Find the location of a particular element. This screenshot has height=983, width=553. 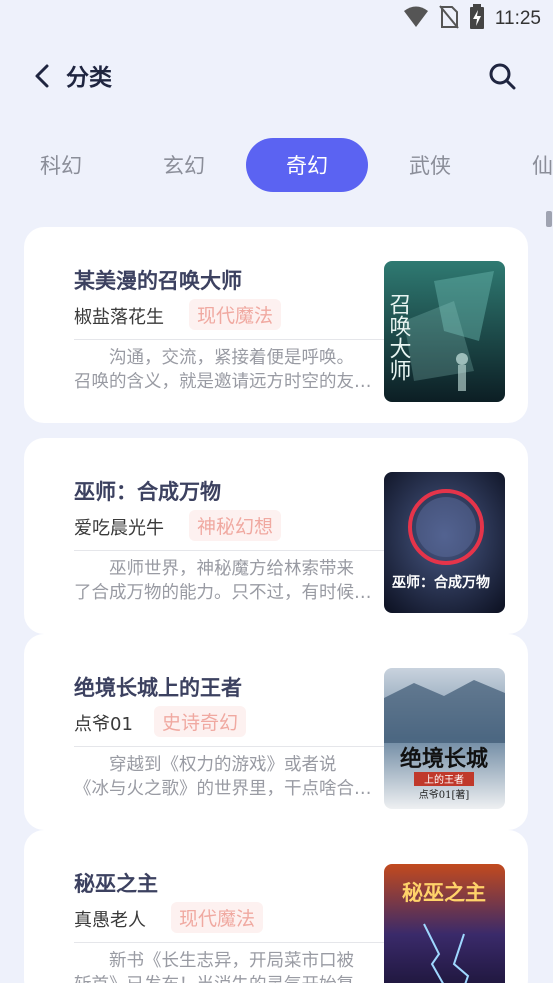

tab-wuxia: 武侠 is located at coordinates (430, 165).